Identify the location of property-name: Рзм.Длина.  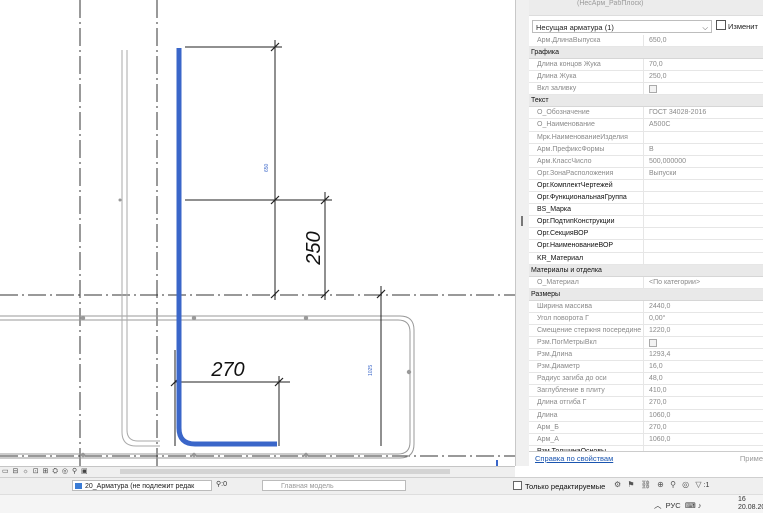
(586, 355).